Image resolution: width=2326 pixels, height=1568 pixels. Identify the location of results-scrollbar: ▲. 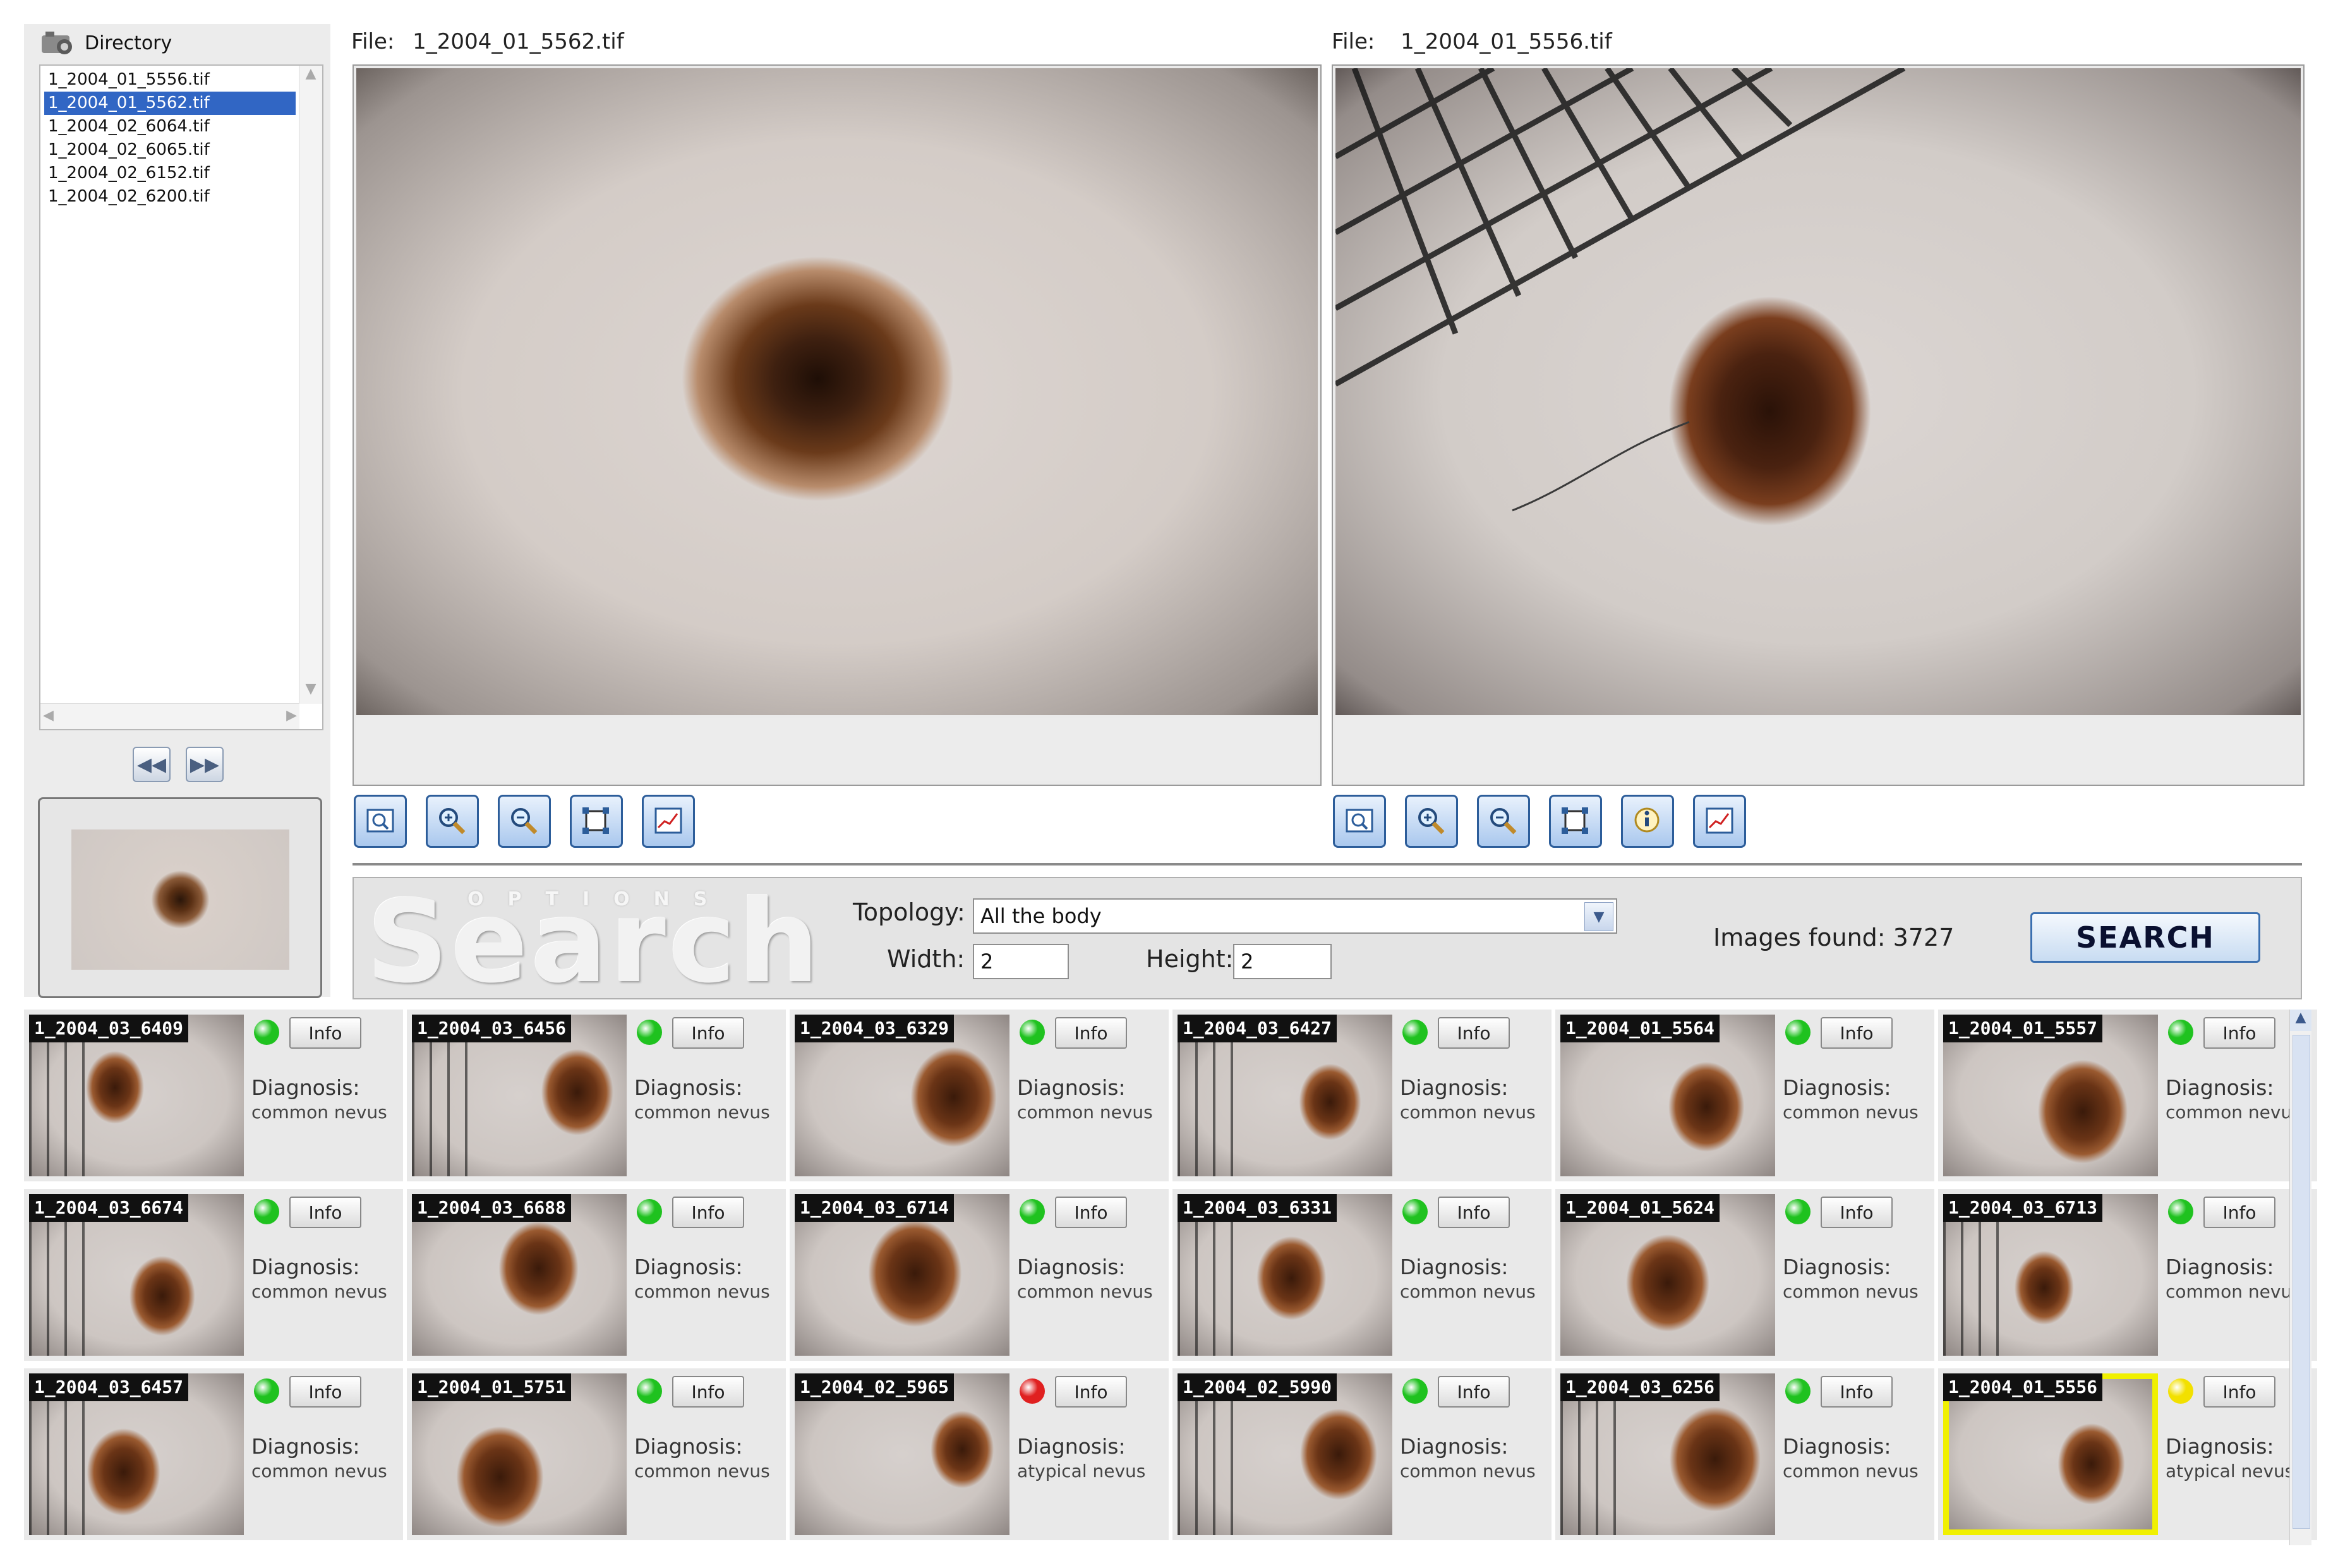
(2300, 1277).